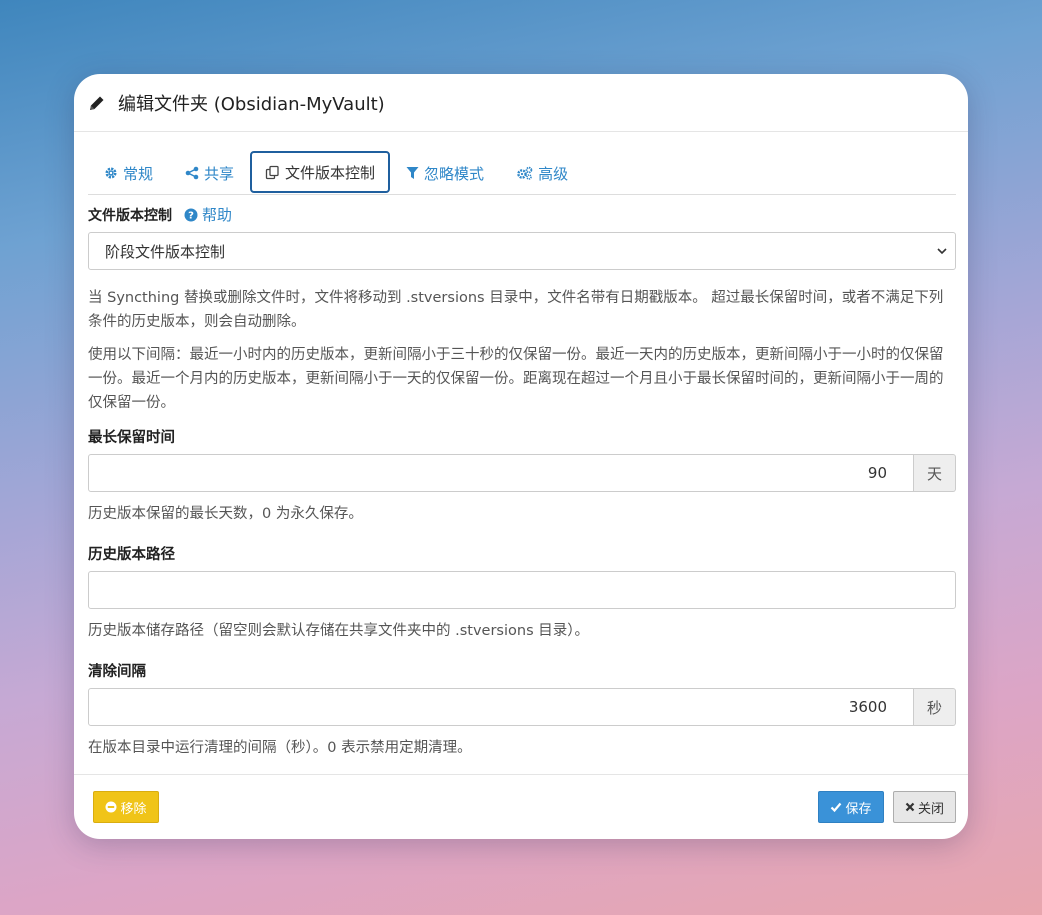 This screenshot has height=915, width=1042. What do you see at coordinates (219, 173) in the screenshot?
I see `tab-label: 共享` at bounding box center [219, 173].